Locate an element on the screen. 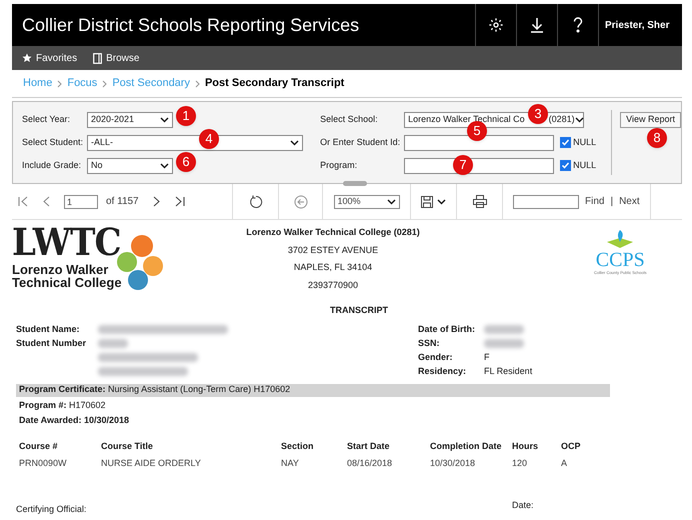 The image size is (692, 520). zoom-select: 100% is located at coordinates (367, 201).